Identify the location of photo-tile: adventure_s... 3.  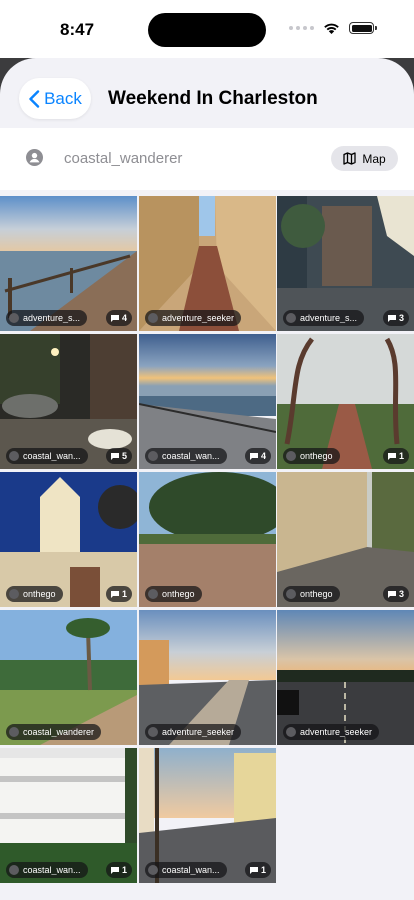
(345, 263).